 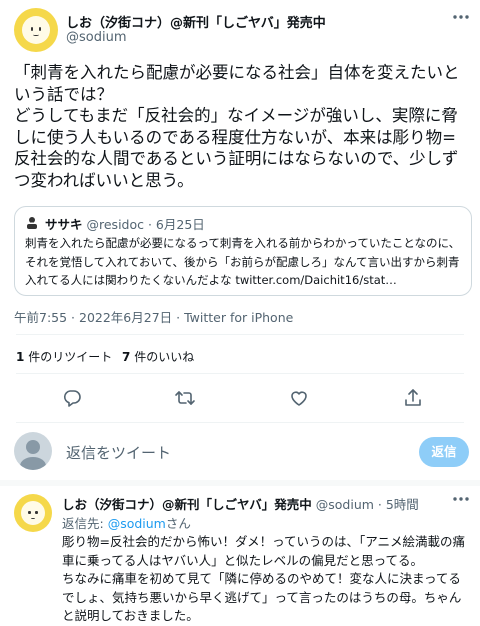 What do you see at coordinates (187, 504) in the screenshot?
I see `reply-author-name: しお（汐街コナ）@新刊「しごヤバ」発売中` at bounding box center [187, 504].